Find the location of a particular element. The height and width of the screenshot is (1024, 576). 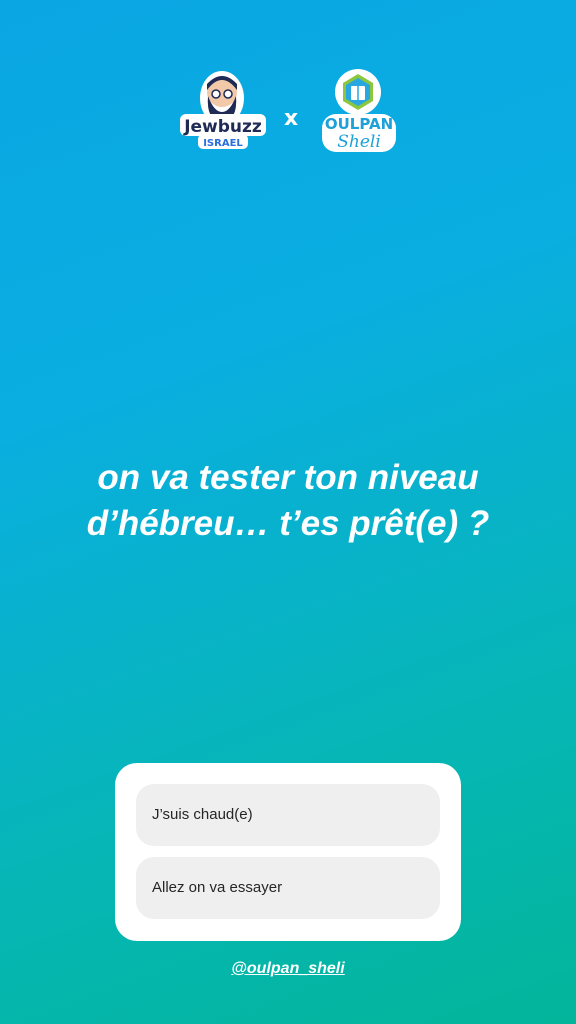

hexagon-book-icon: OULPAN Sheli is located at coordinates (359, 110).